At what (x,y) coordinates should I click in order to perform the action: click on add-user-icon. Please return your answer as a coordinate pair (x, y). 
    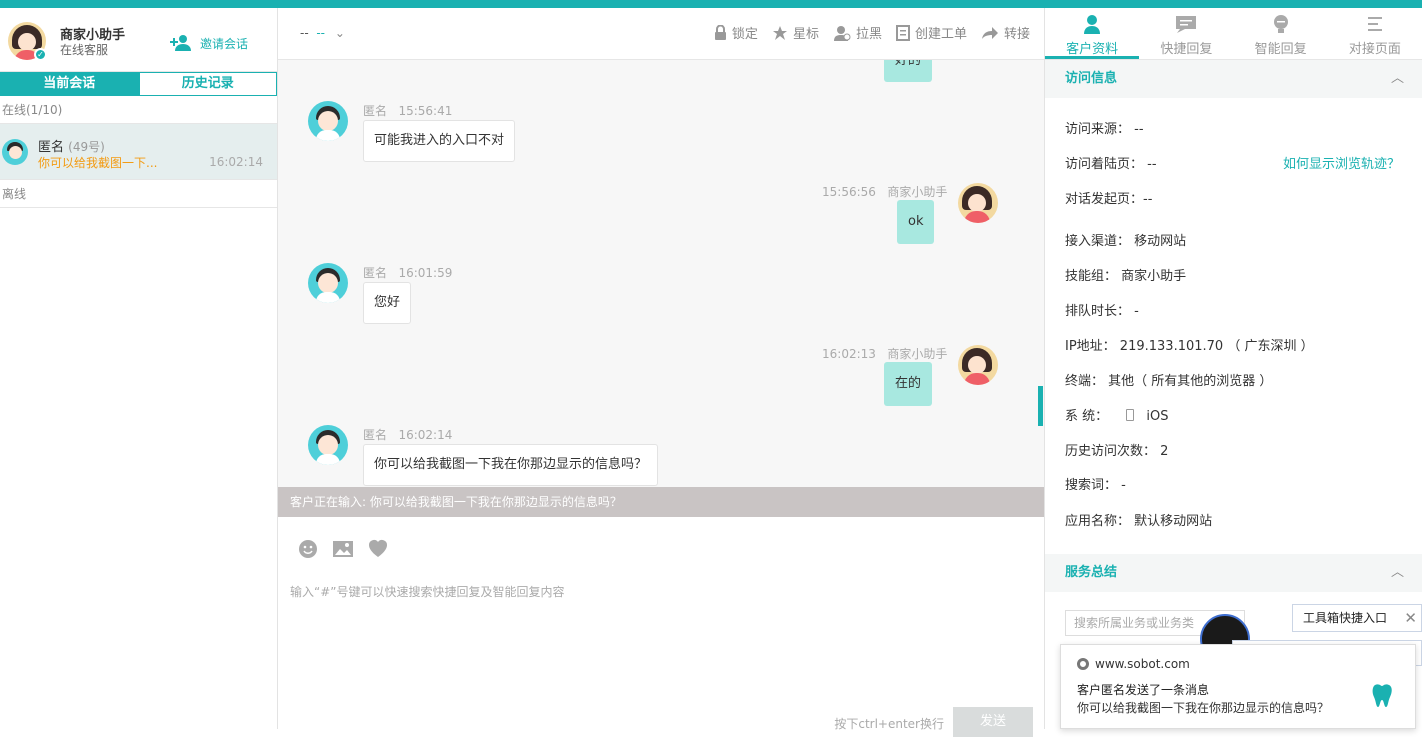
    Looking at the image, I should click on (180, 43).